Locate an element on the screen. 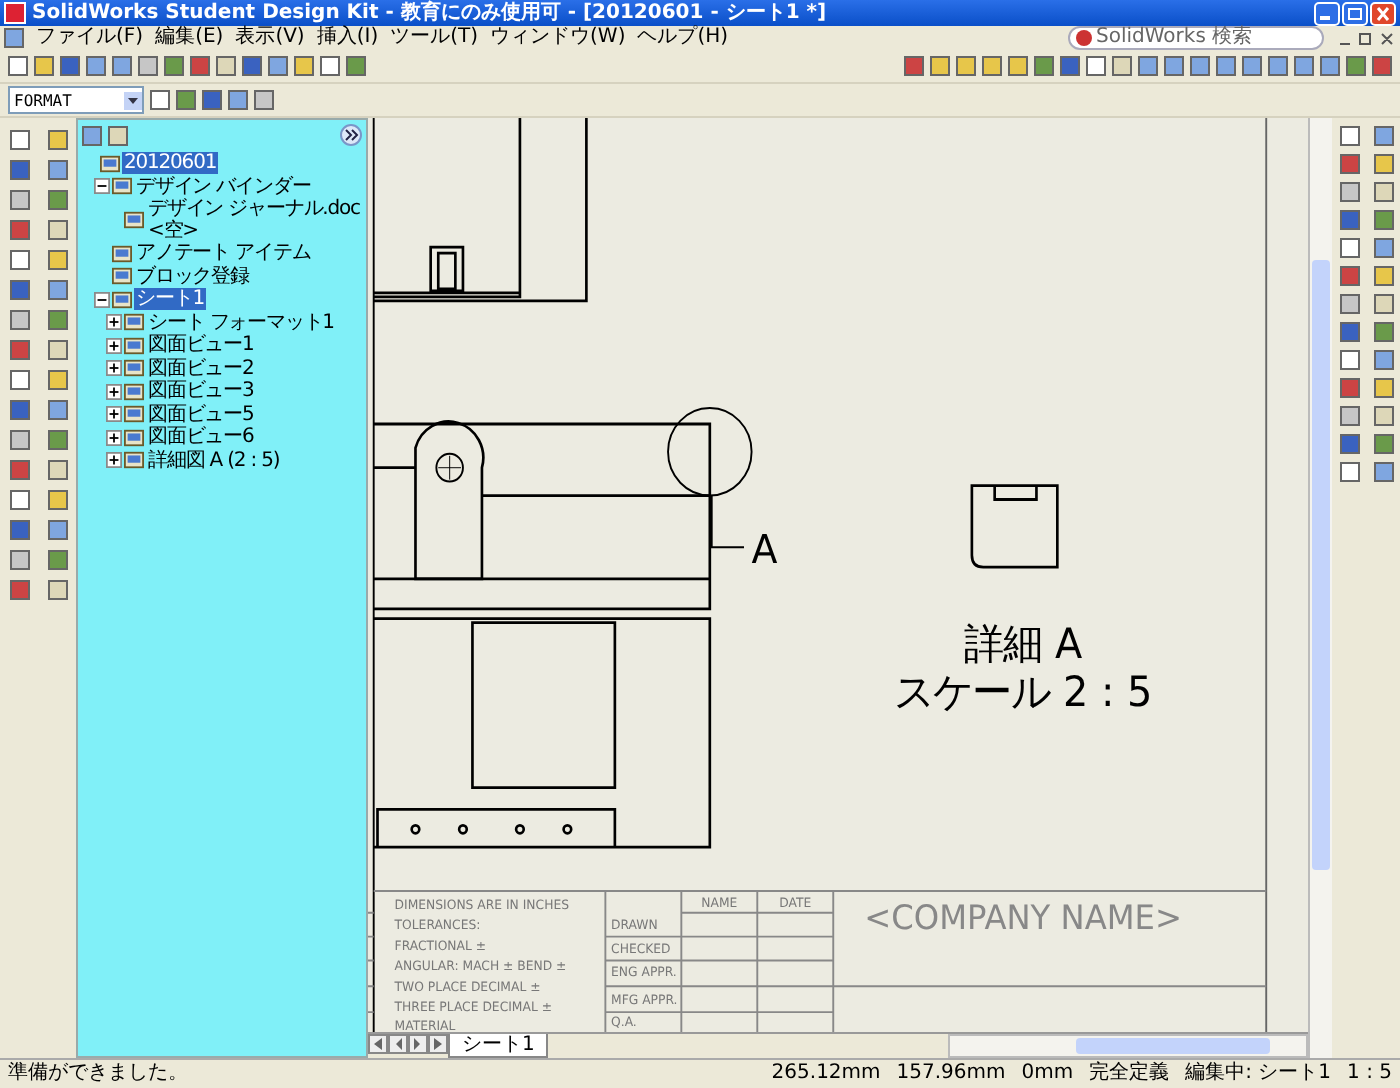 The width and height of the screenshot is (1400, 1088). horizontal-scrollbar is located at coordinates (1128, 1046).